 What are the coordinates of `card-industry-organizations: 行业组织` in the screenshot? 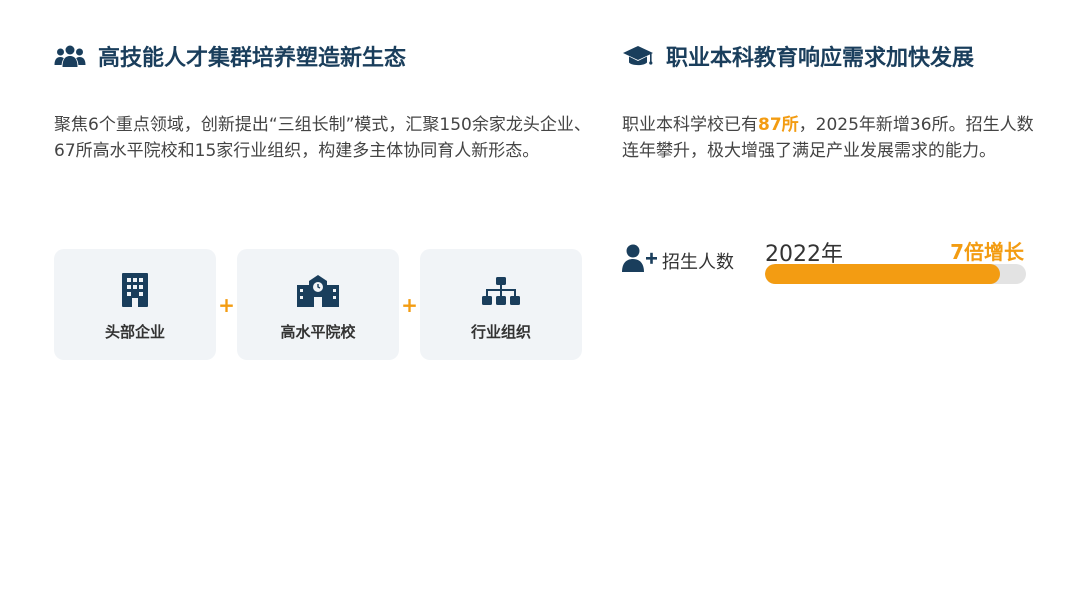 It's located at (501, 304).